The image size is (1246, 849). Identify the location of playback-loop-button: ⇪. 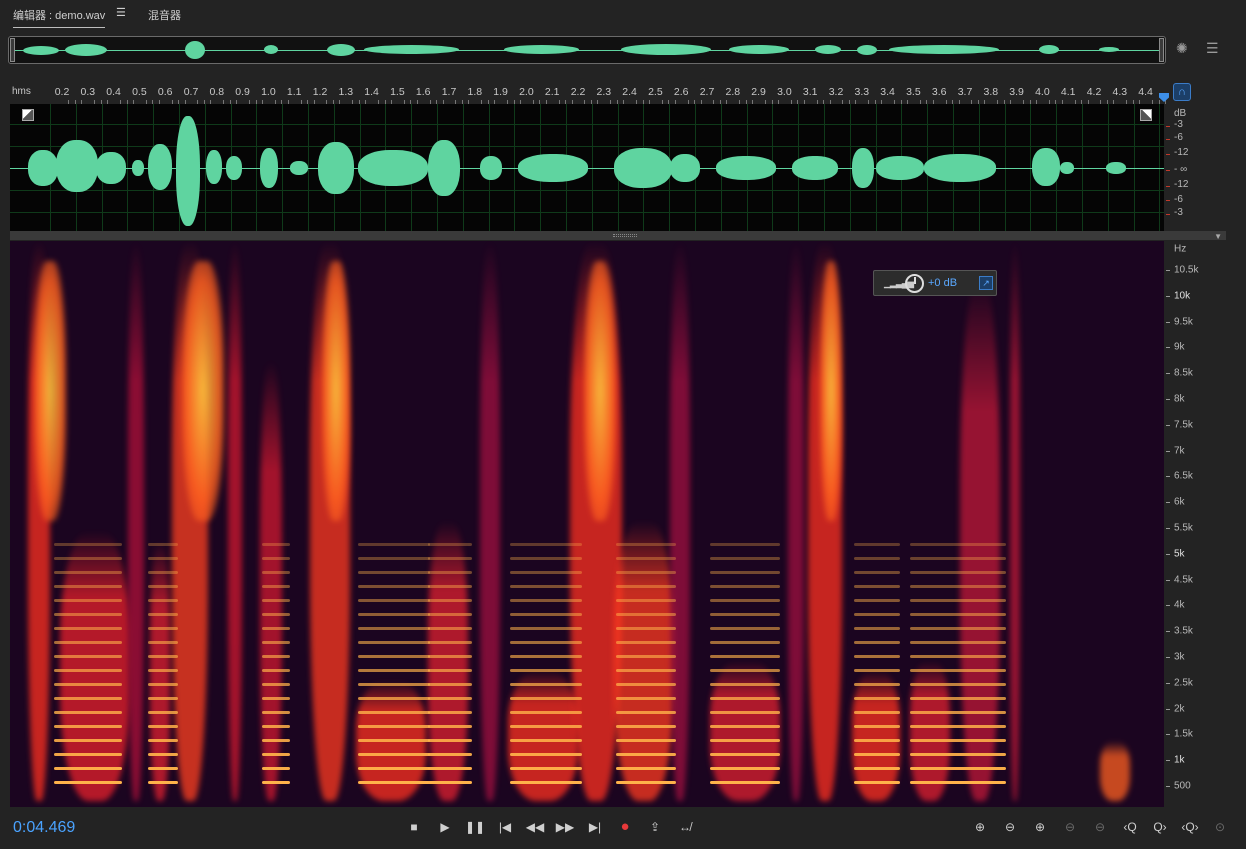
(655, 827).